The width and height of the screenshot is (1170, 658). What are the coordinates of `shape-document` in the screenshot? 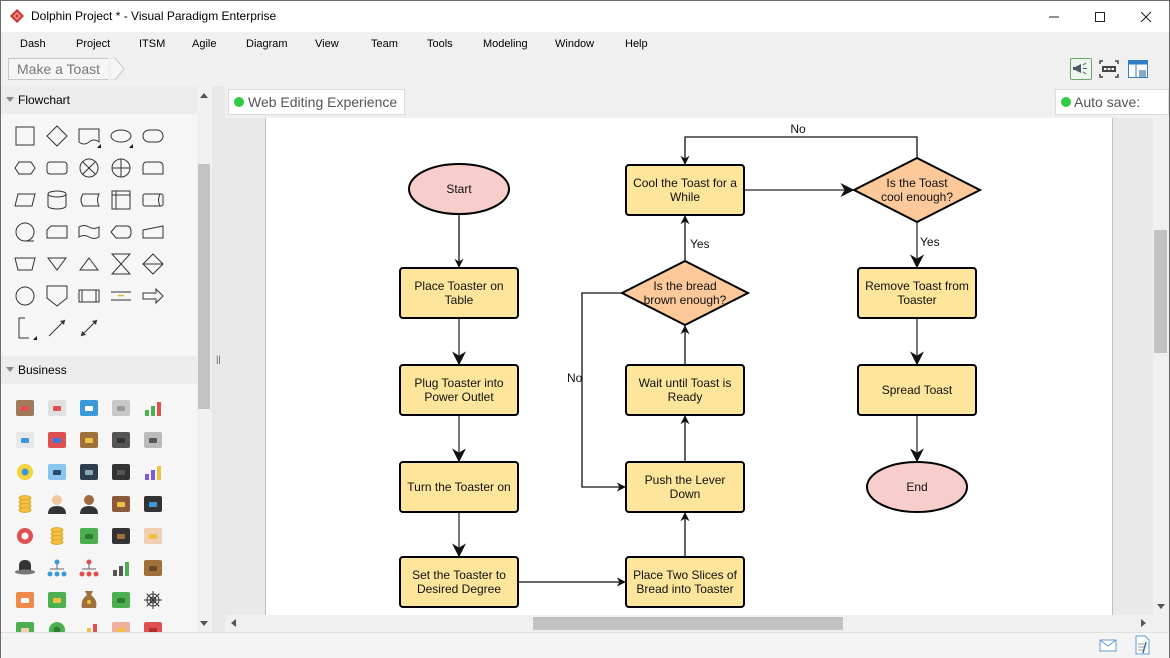 It's located at (89, 136).